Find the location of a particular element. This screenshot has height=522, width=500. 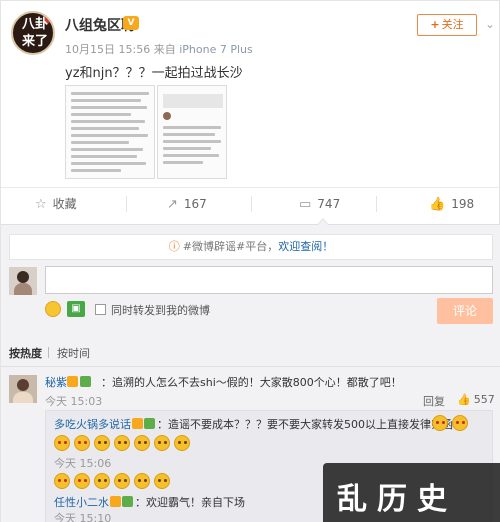

rumor-notice: ⓘ #微博辟谣#平台，欢迎查阅！ is located at coordinates (251, 247).